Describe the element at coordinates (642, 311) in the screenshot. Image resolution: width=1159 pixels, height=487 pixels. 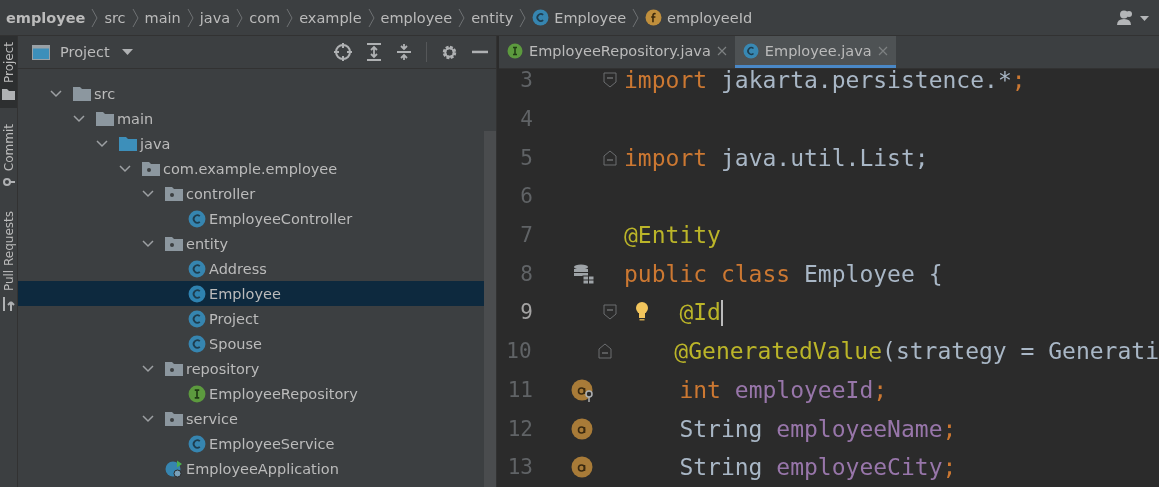
I see `lightbulb-icon` at that location.